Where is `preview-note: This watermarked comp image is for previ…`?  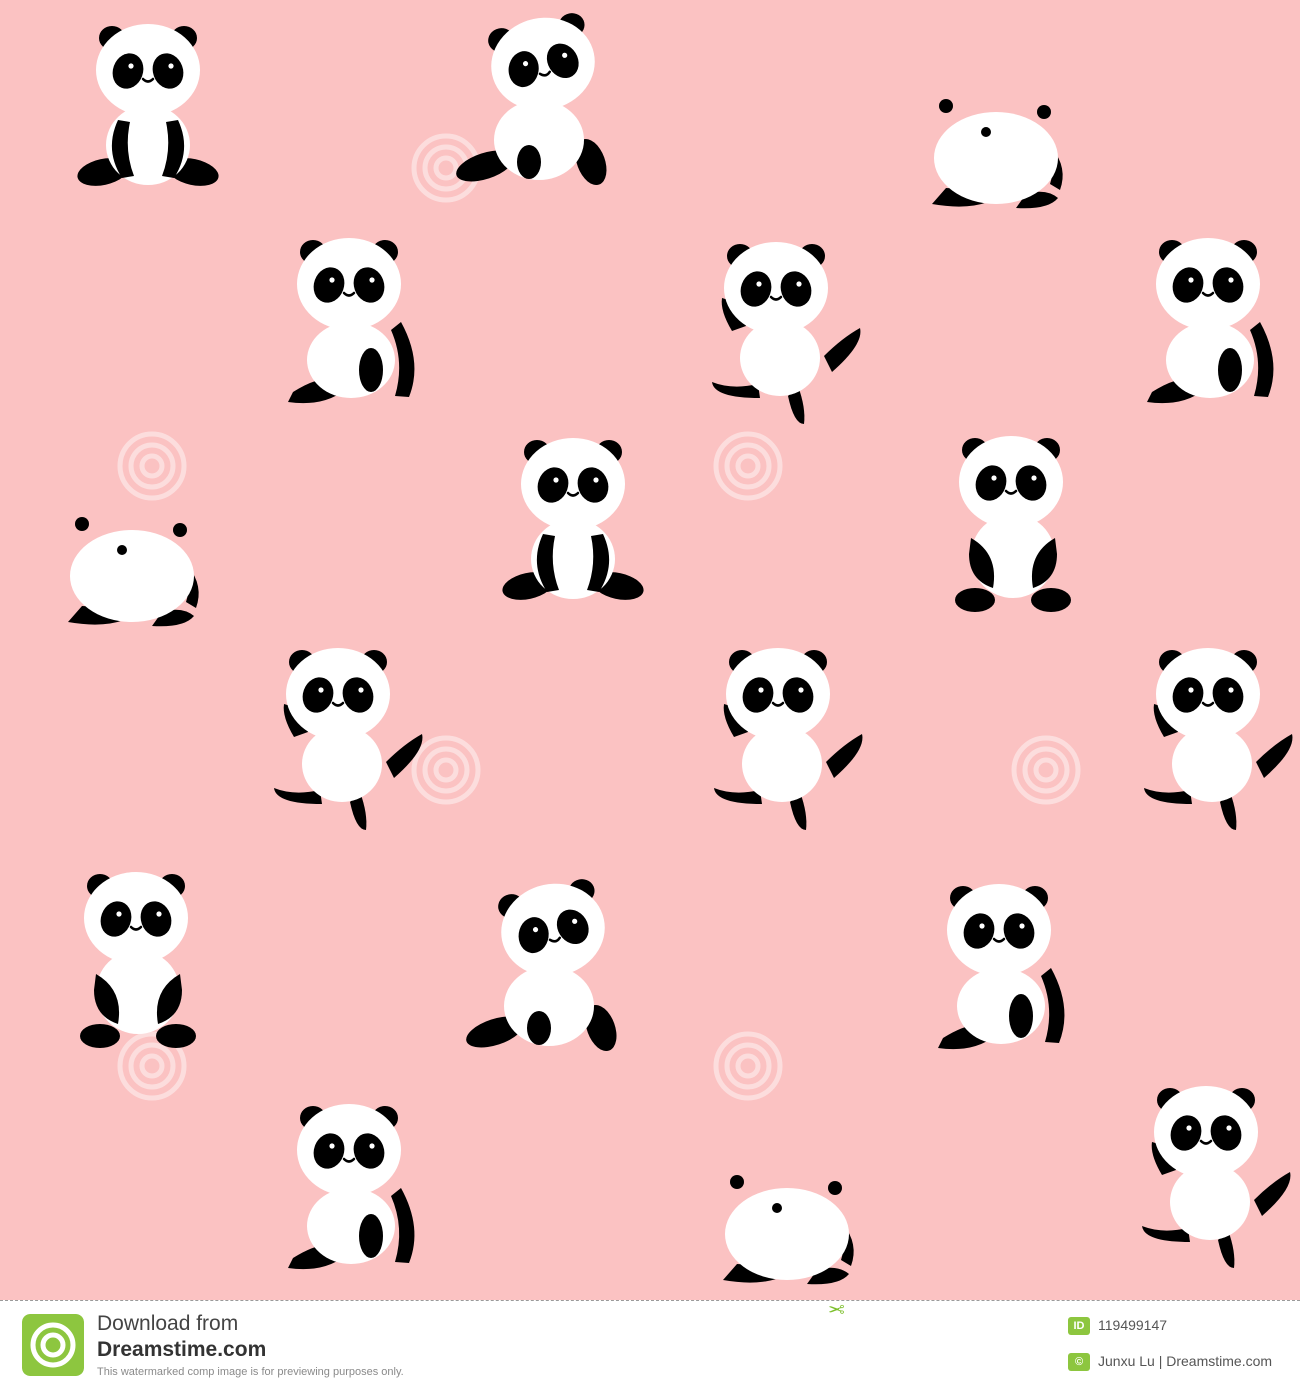
preview-note: This watermarked comp image is for previ… is located at coordinates (250, 1372).